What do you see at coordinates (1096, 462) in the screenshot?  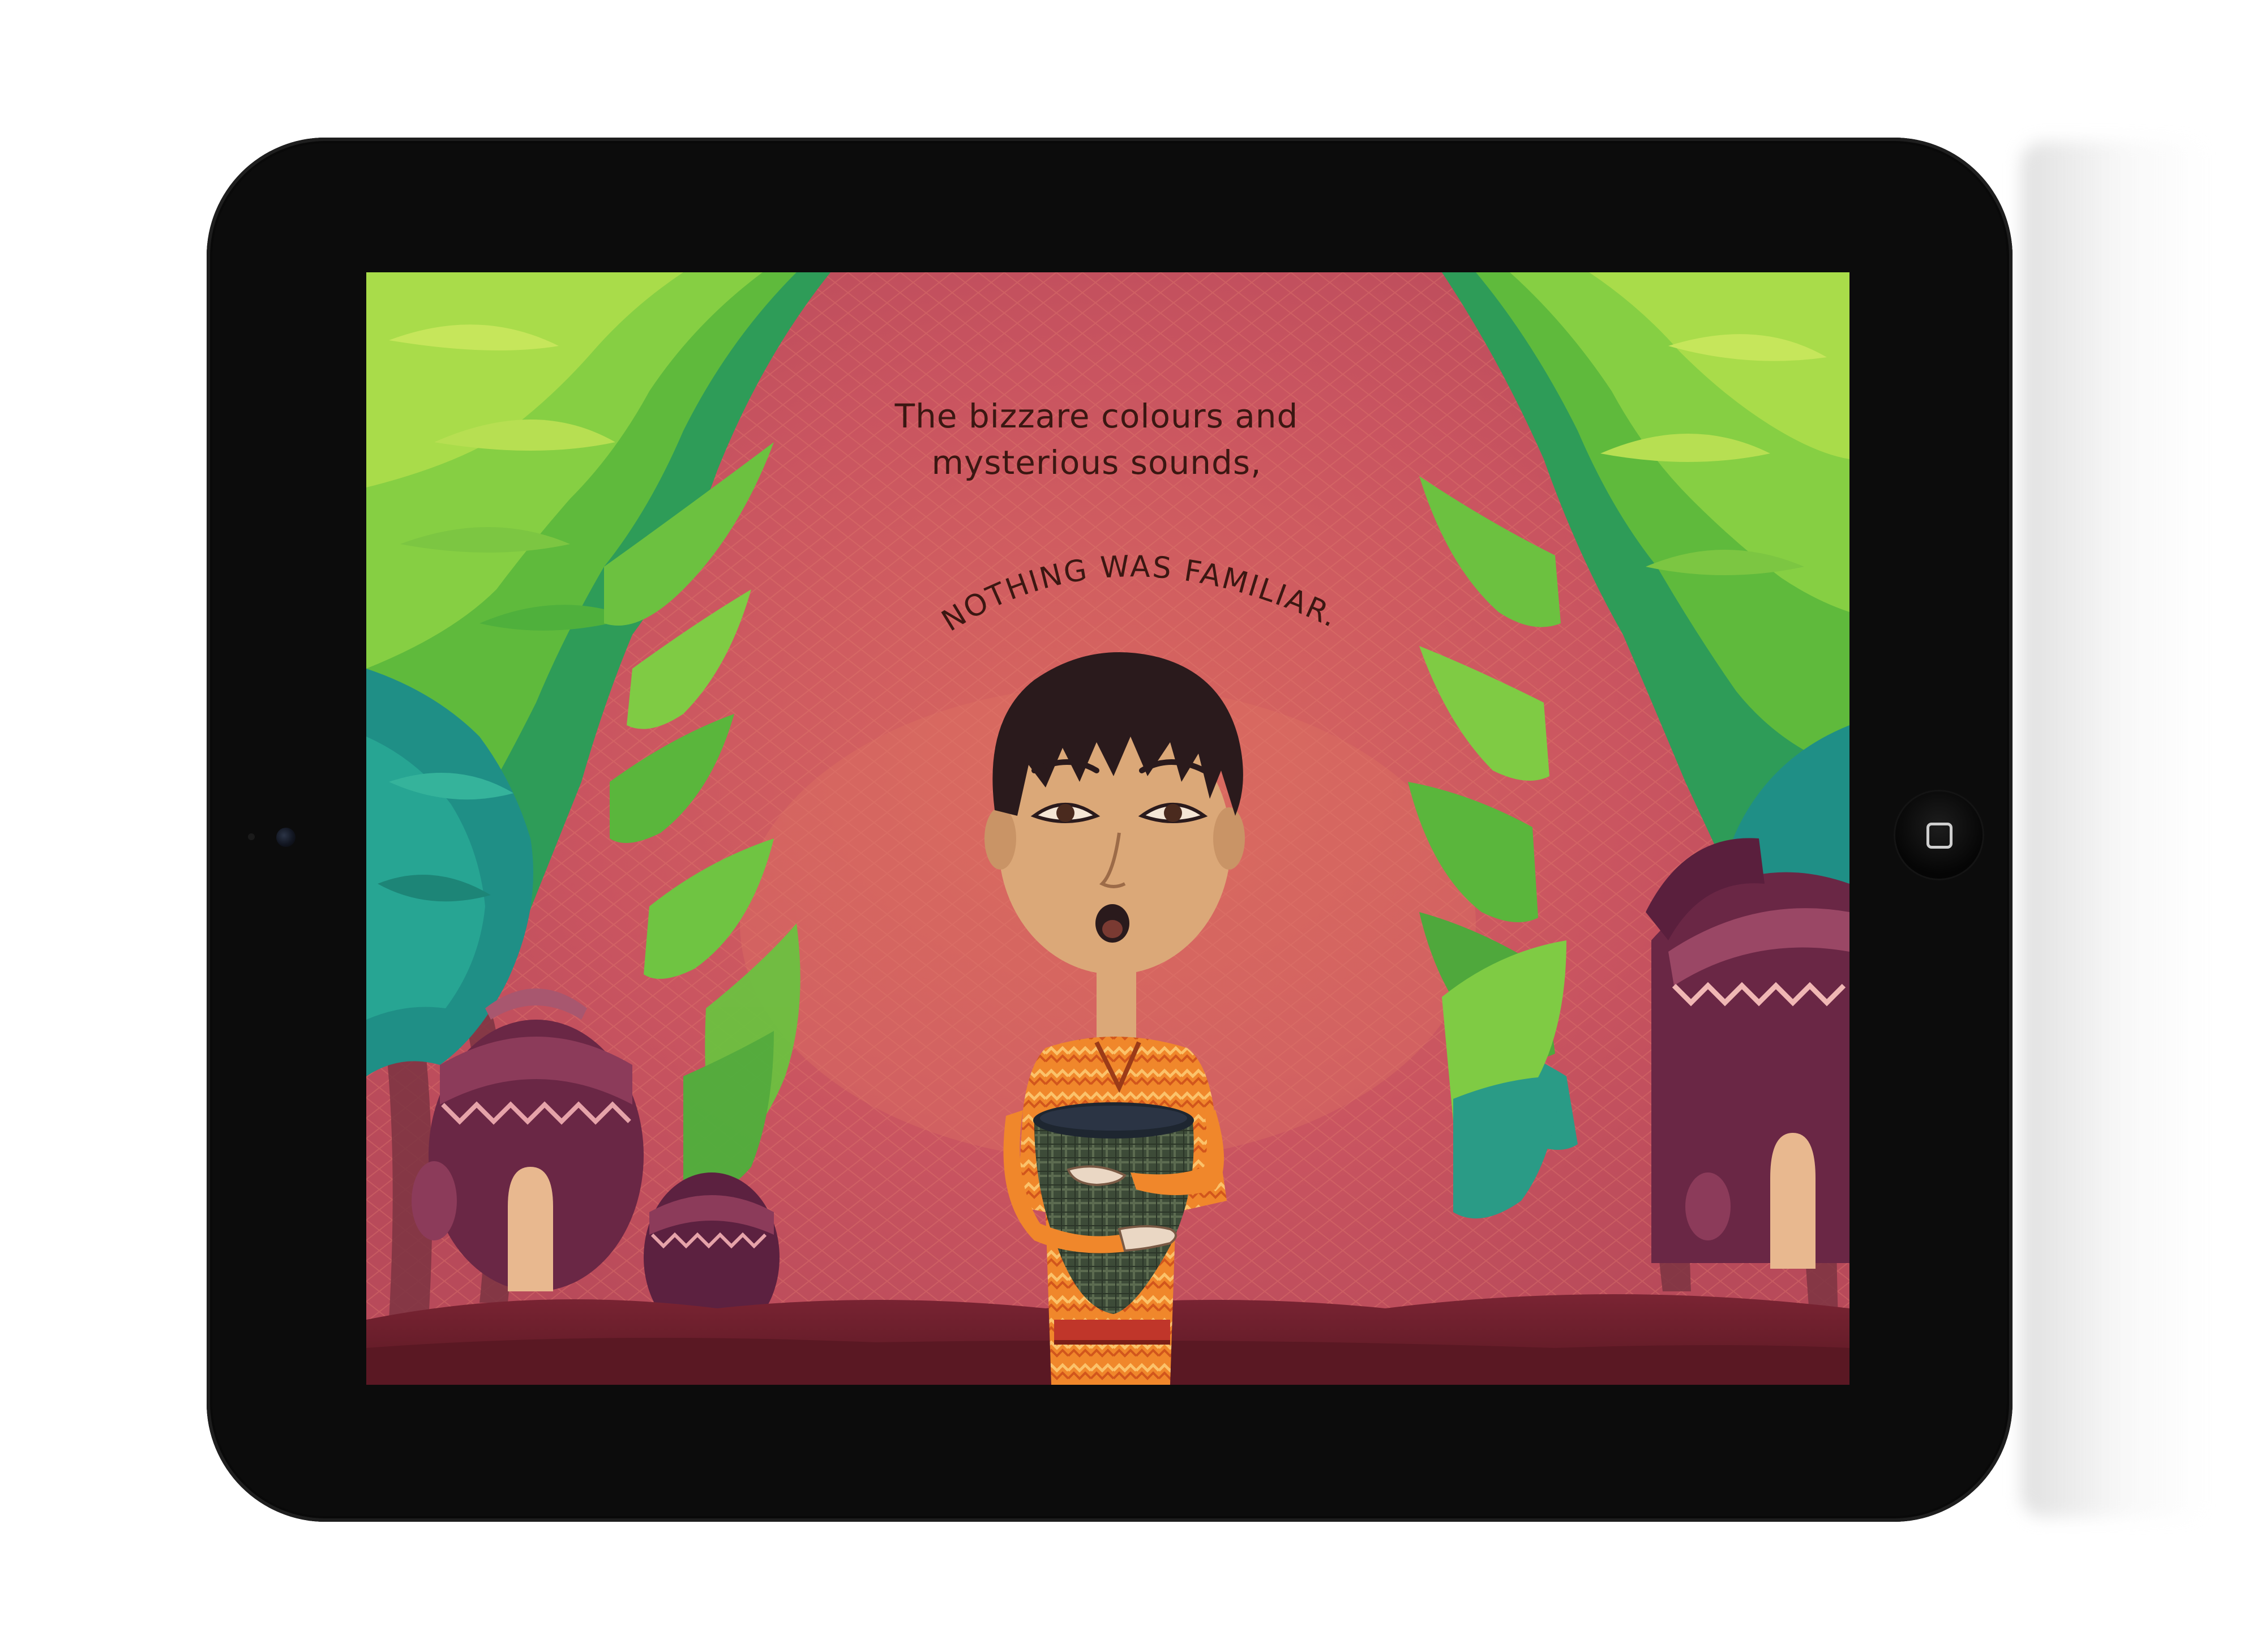 I see `story-text-line-2: mysterious sounds,` at bounding box center [1096, 462].